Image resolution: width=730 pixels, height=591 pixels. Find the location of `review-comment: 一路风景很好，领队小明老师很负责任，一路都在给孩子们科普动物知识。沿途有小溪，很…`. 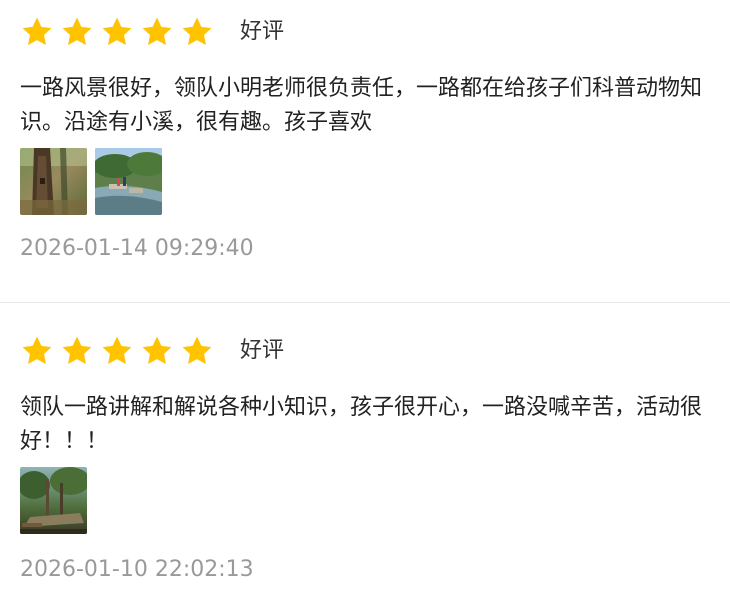

review-comment: 一路风景很好，领队小明老师很负责任，一路都在给孩子们科普动物知识。沿途有小溪，很… is located at coordinates (361, 105).